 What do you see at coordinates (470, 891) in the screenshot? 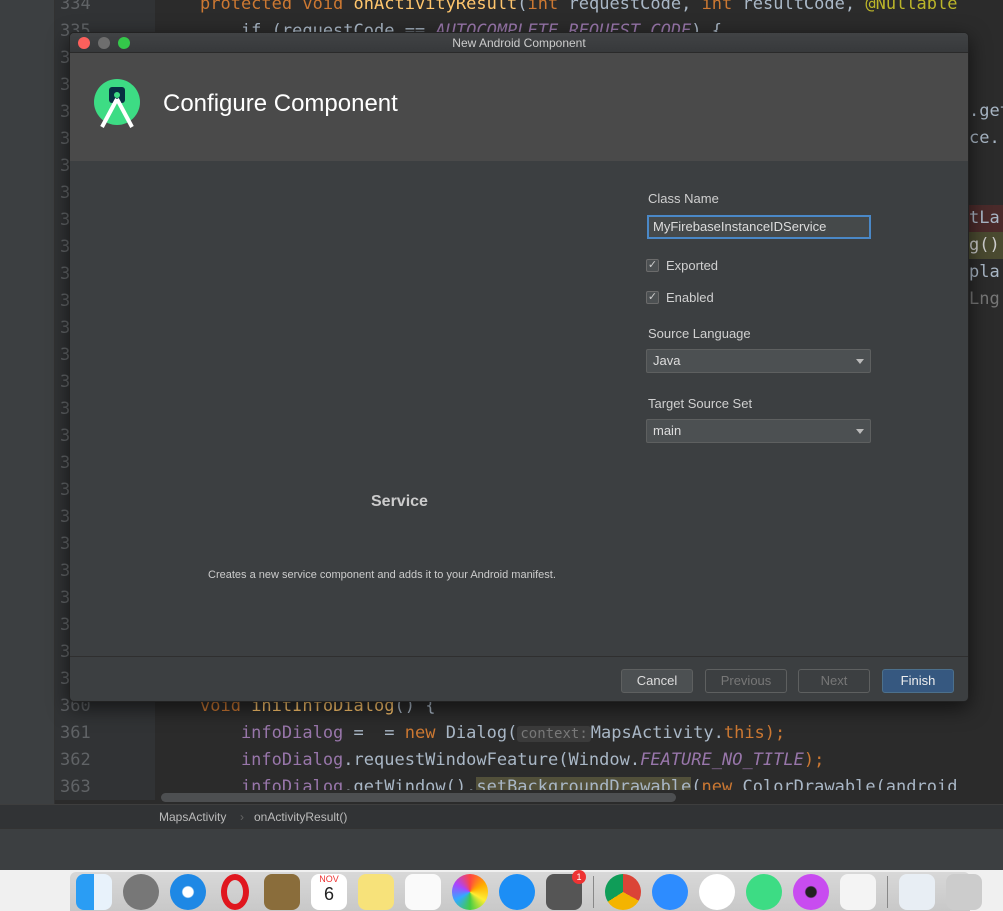
I see `photos-icon` at bounding box center [470, 891].